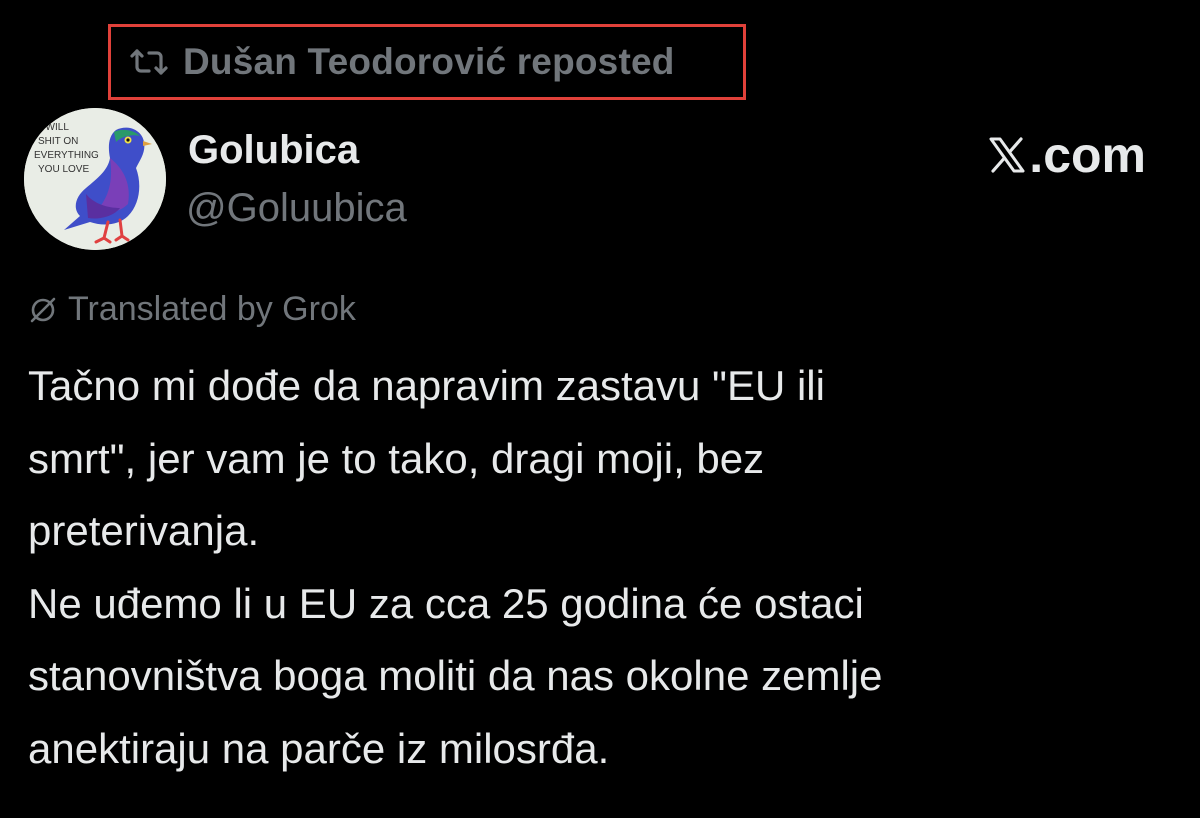 This screenshot has width=1200, height=818. Describe the element at coordinates (212, 309) in the screenshot. I see `translation-label: Translated by Grok` at that location.